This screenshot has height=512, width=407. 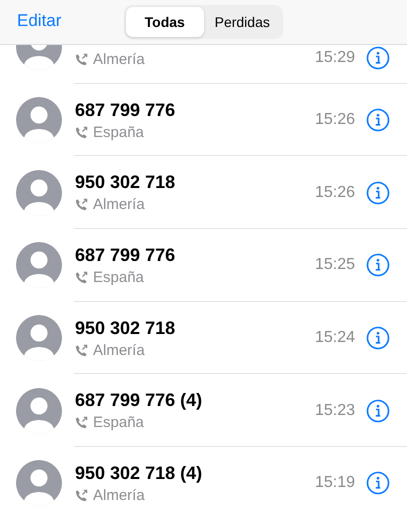 What do you see at coordinates (334, 265) in the screenshot?
I see `call-time: 15:25` at bounding box center [334, 265].